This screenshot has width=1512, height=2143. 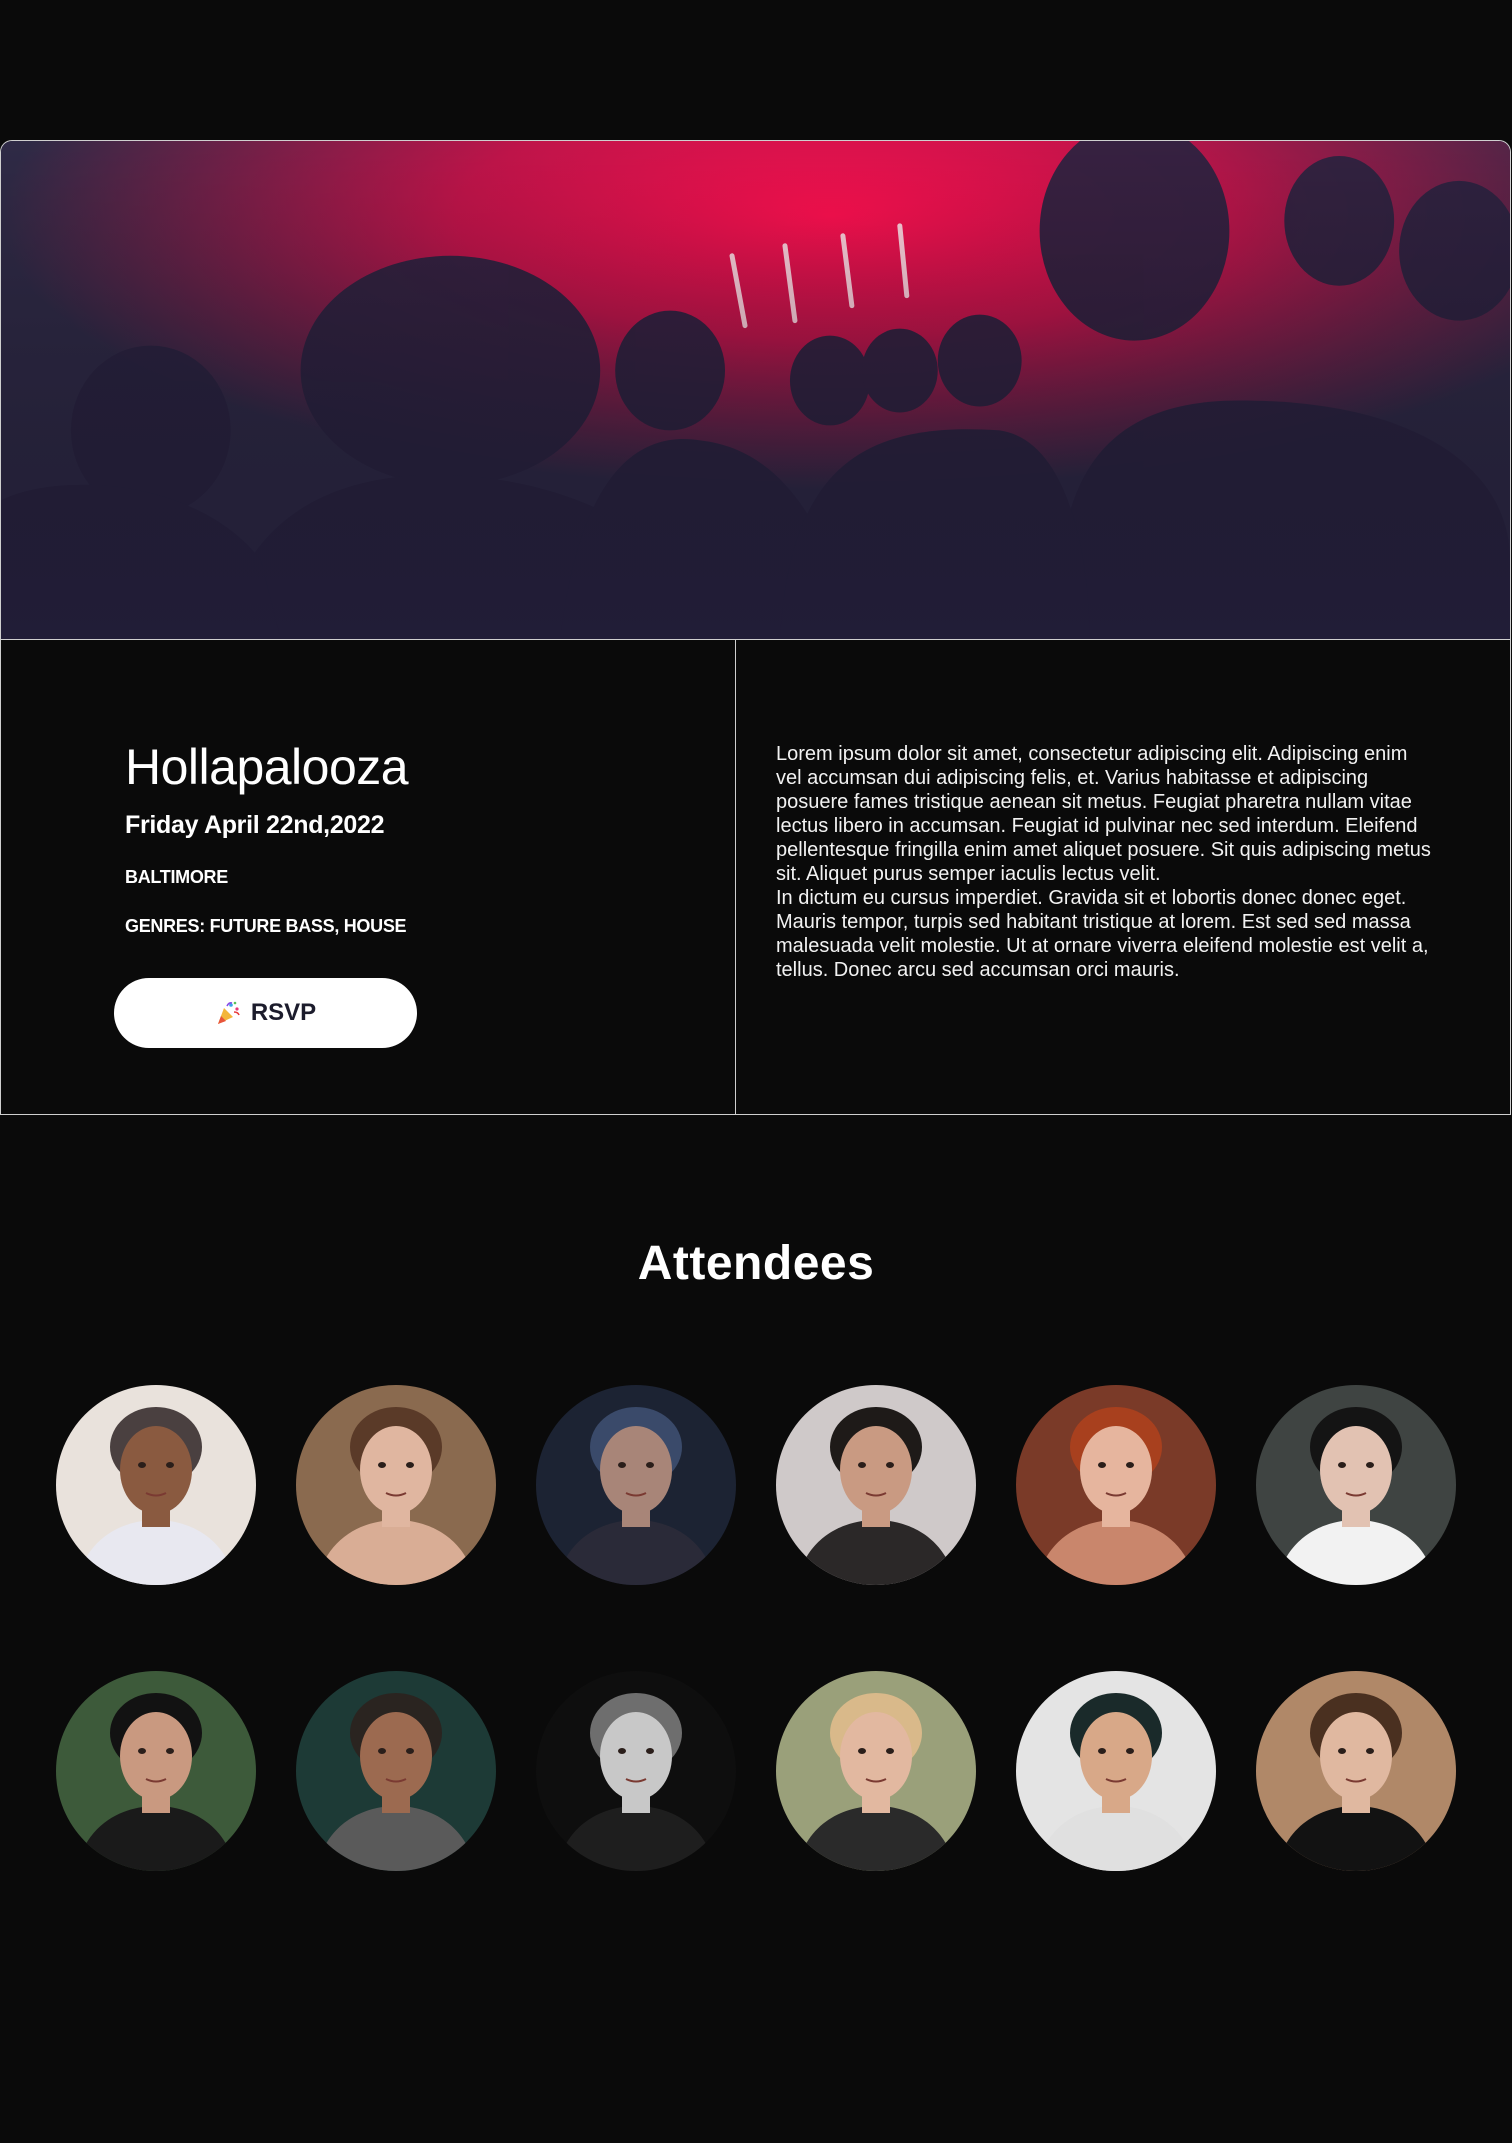 What do you see at coordinates (176, 877) in the screenshot?
I see `event-city: BALTIMORE` at bounding box center [176, 877].